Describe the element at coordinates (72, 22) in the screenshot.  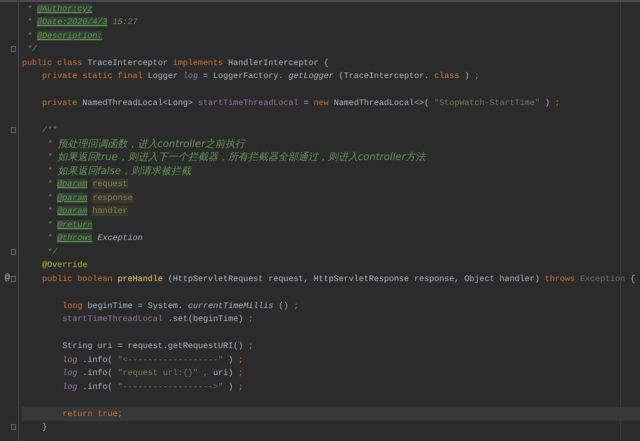
I see `doc-tag: @Date:2020/4/3` at that location.